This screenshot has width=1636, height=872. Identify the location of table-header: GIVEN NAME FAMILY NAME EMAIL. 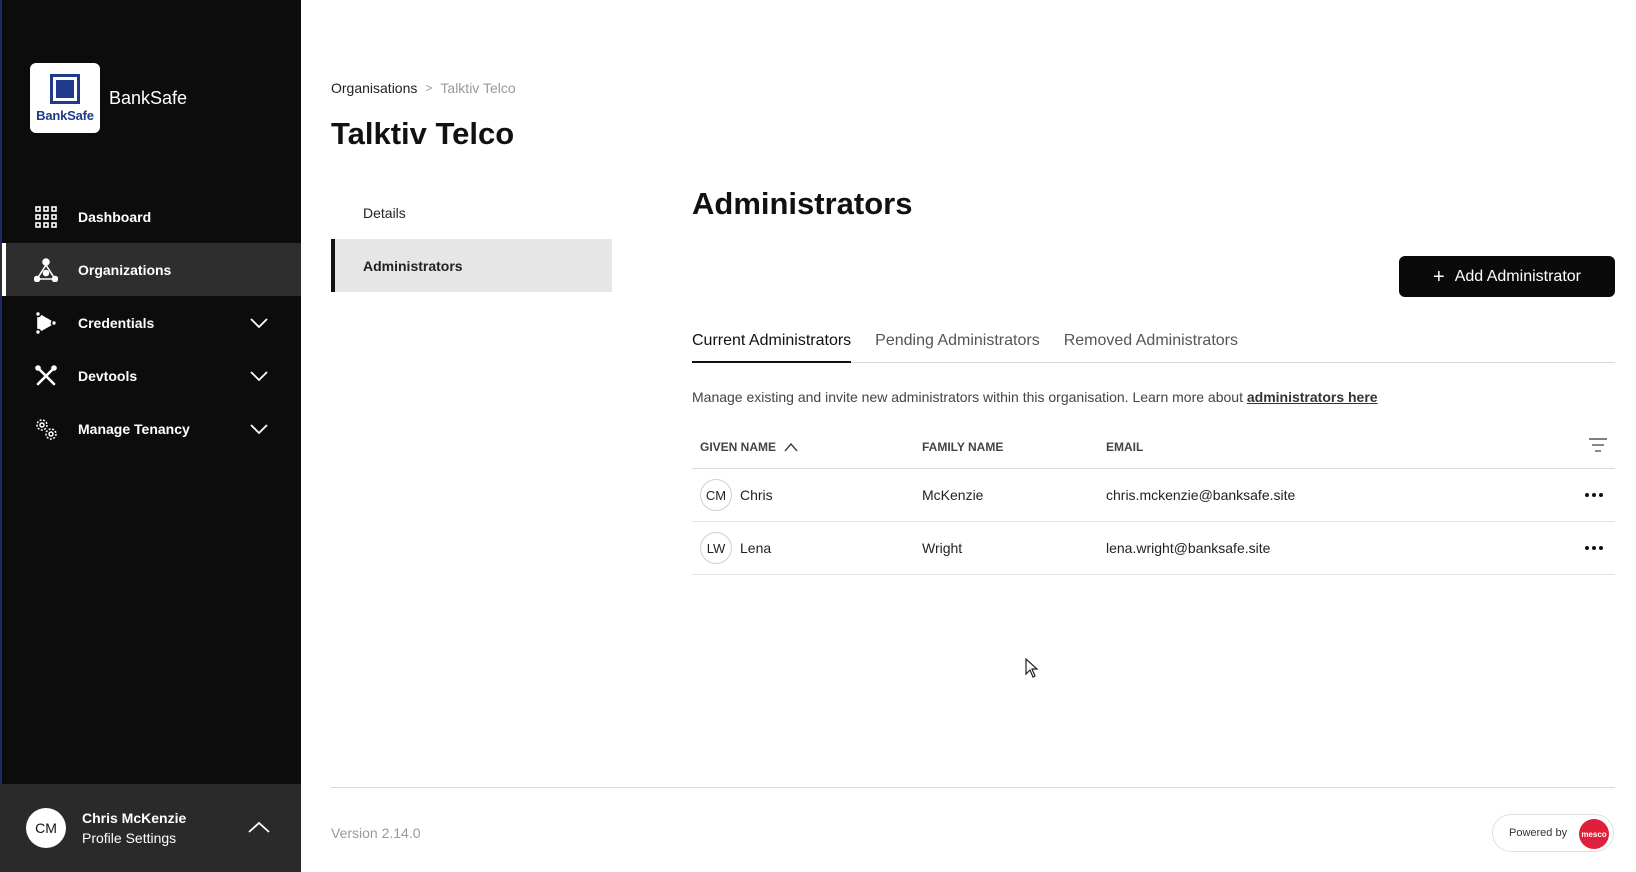
(1153, 447).